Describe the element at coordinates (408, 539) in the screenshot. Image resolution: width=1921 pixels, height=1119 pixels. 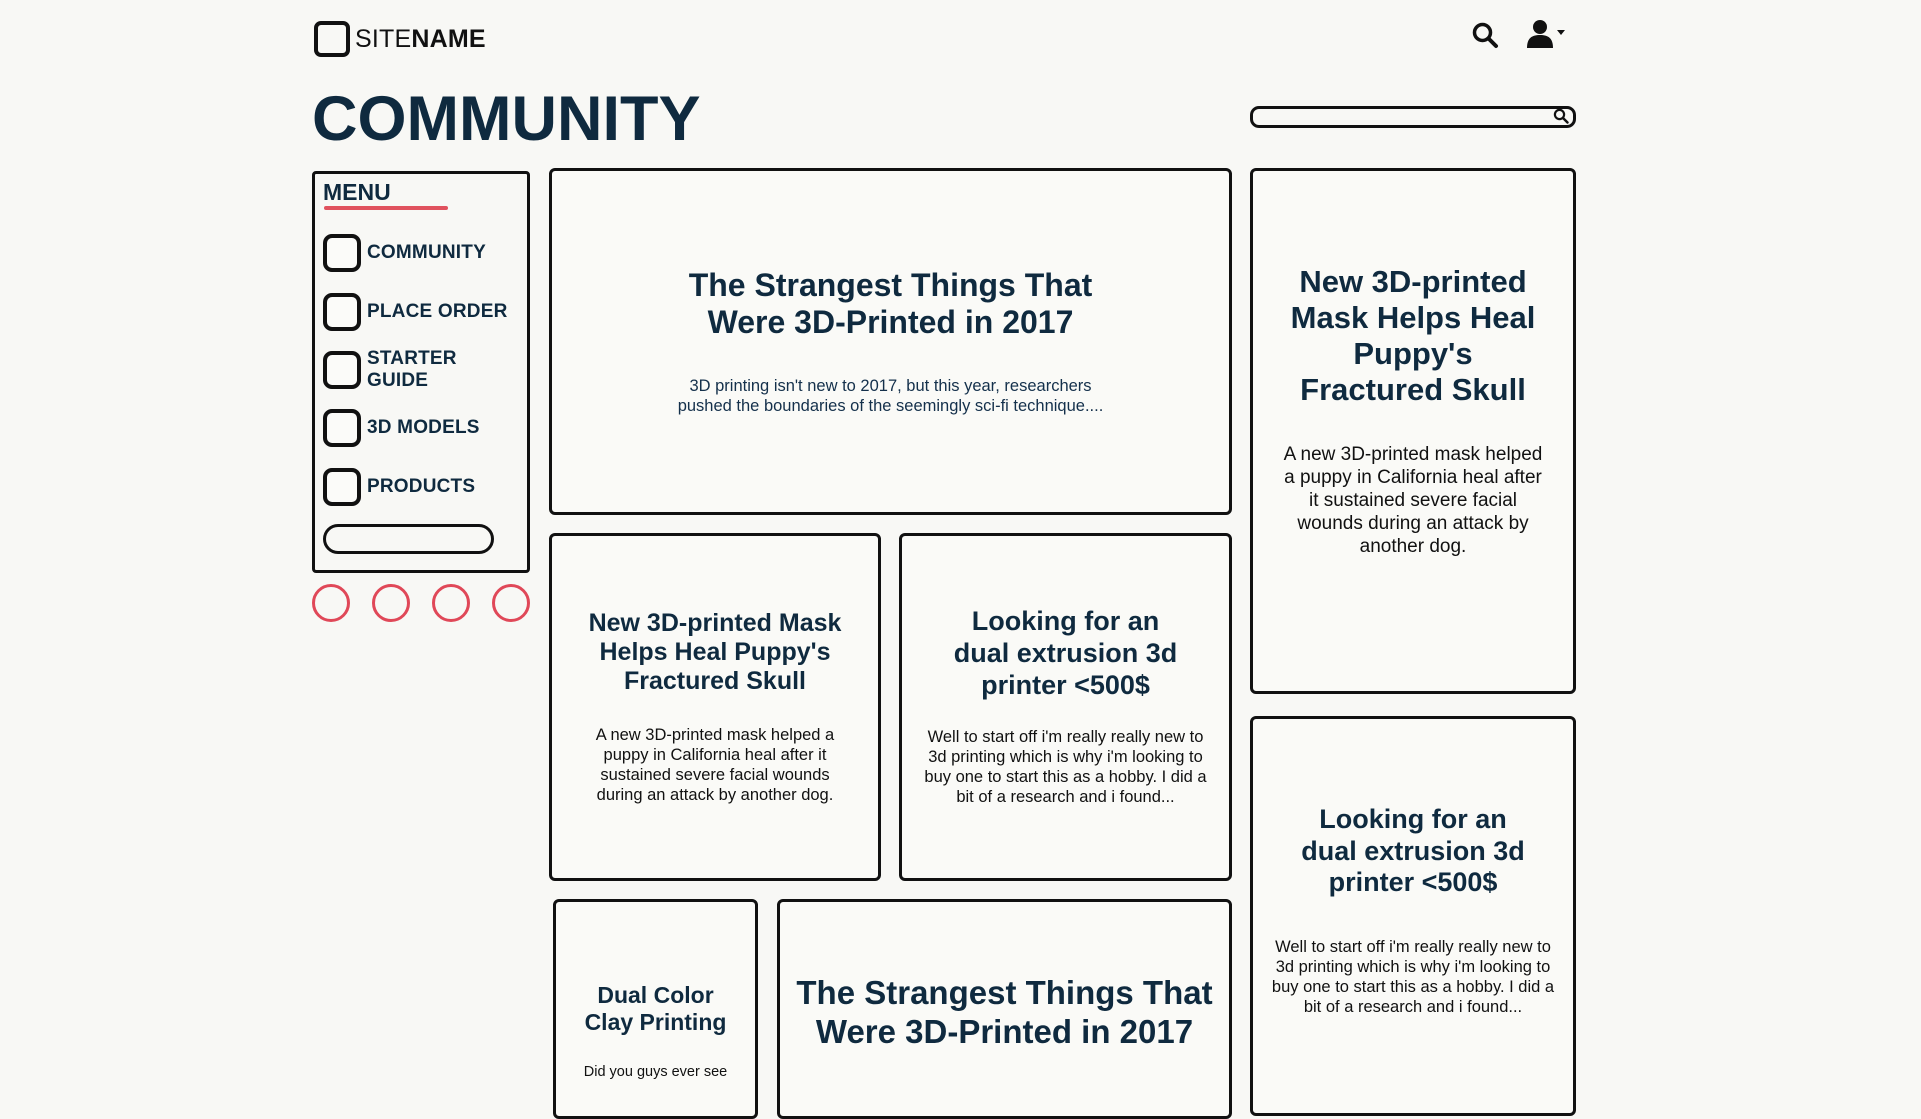
I see `menu-action-button` at that location.